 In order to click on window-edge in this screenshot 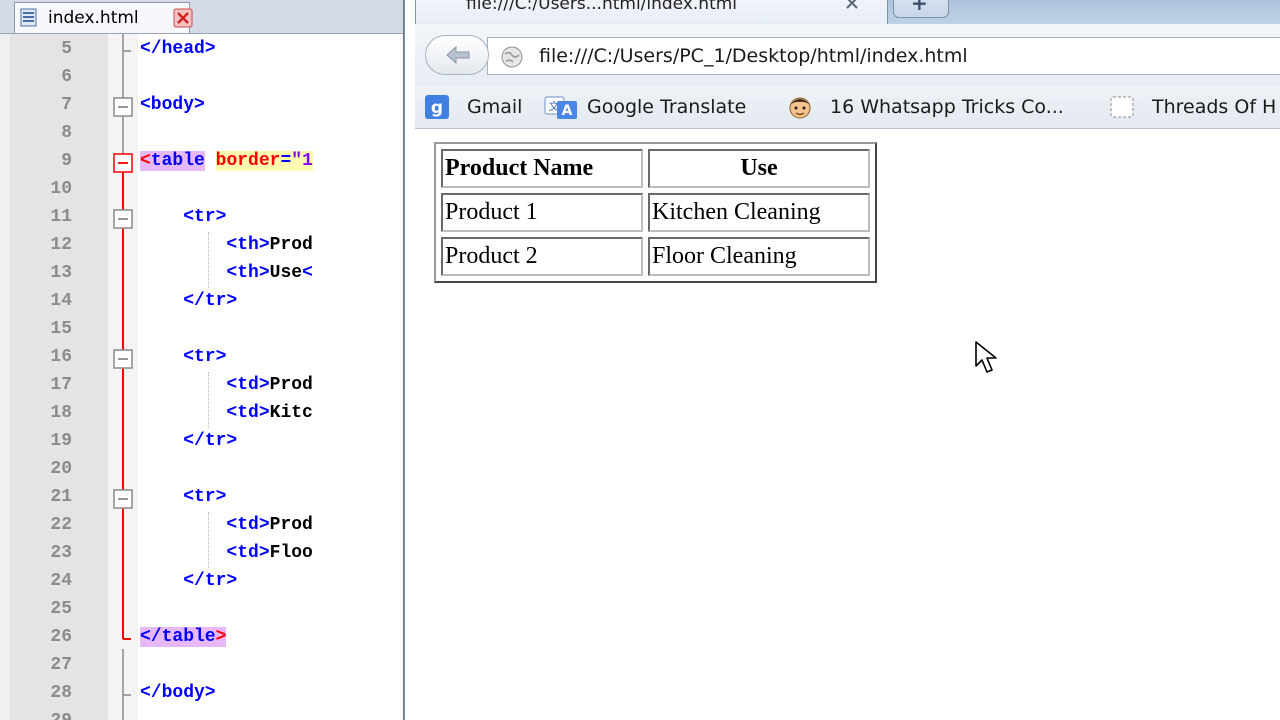, I will do `click(404, 360)`.